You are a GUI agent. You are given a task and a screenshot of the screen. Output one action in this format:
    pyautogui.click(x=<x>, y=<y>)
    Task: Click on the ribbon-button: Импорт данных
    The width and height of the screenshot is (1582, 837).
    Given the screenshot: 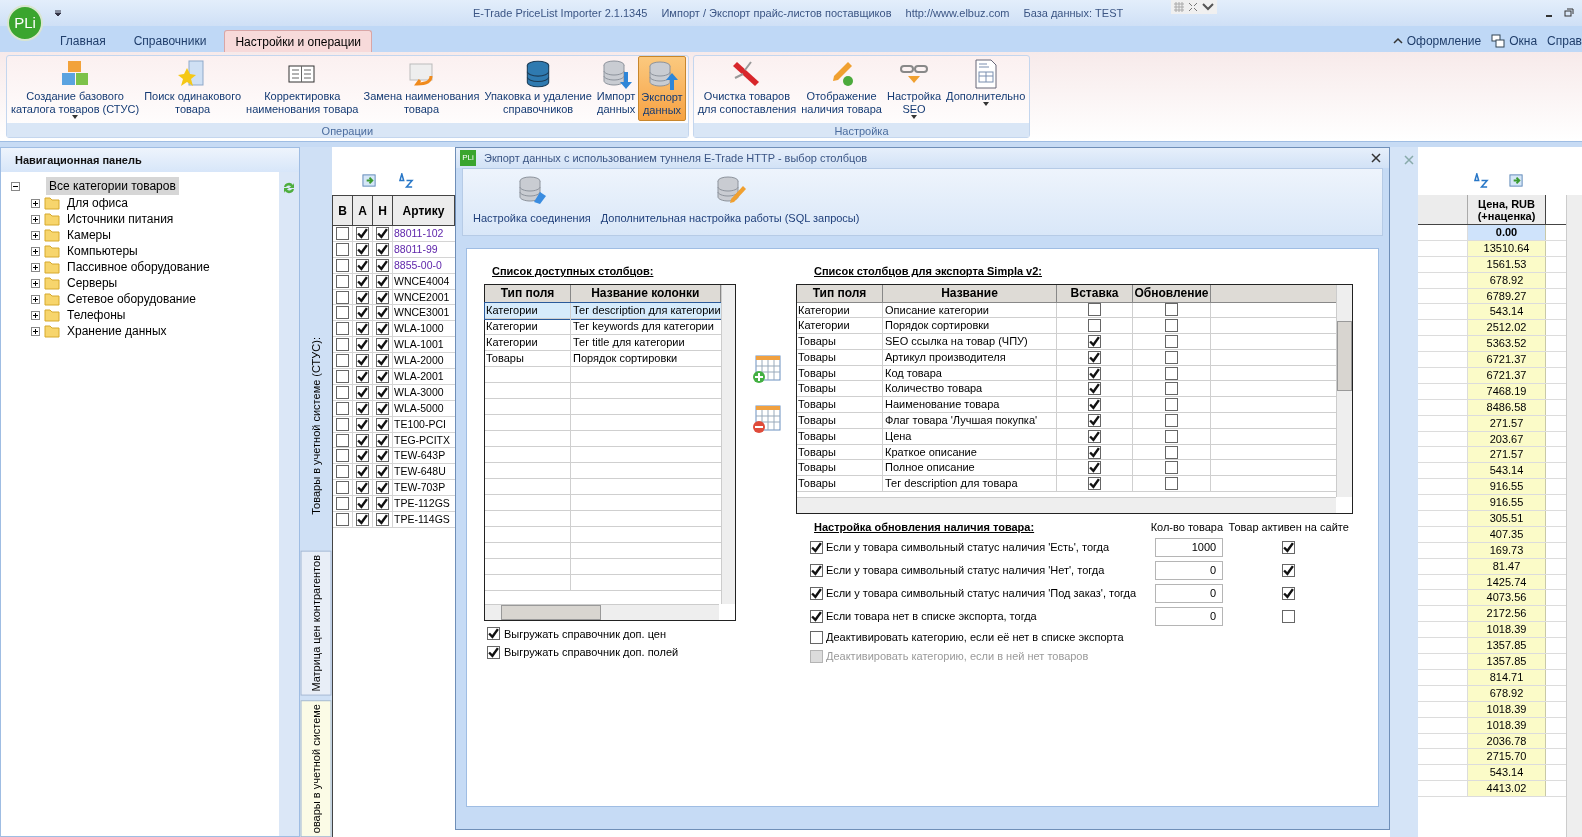 What is the action you would take?
    pyautogui.click(x=616, y=88)
    